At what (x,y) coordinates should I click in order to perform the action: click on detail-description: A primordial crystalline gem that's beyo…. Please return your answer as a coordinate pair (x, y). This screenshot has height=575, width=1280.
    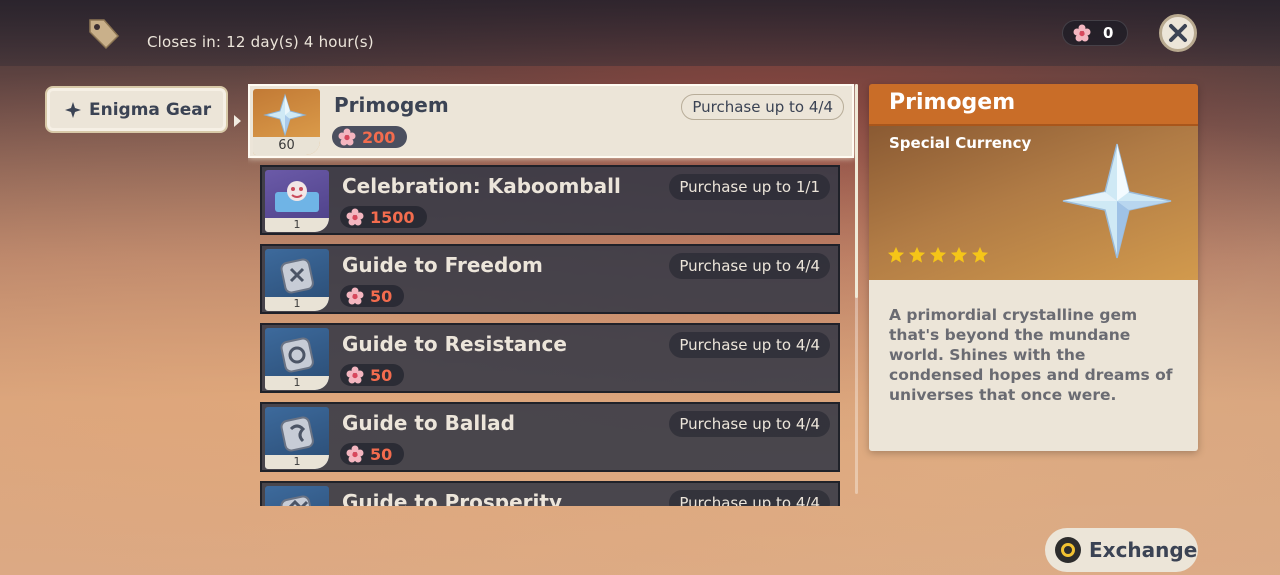
    Looking at the image, I should click on (1031, 355).